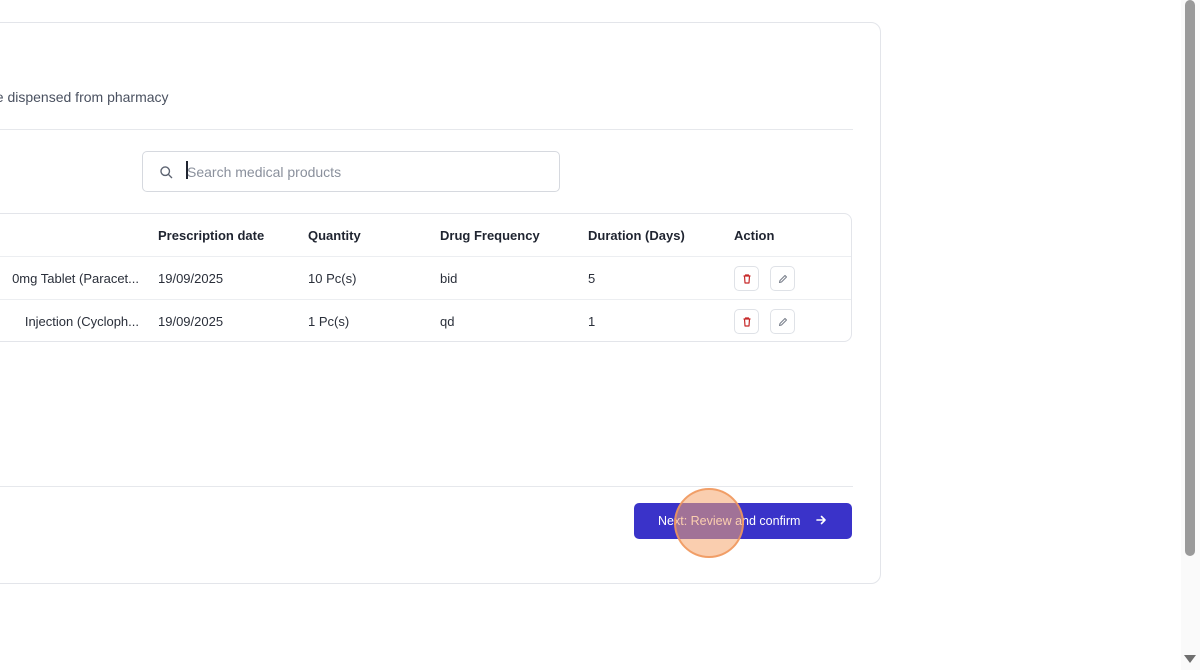  I want to click on column-header-frequency: Drug Frequency, so click(490, 235).